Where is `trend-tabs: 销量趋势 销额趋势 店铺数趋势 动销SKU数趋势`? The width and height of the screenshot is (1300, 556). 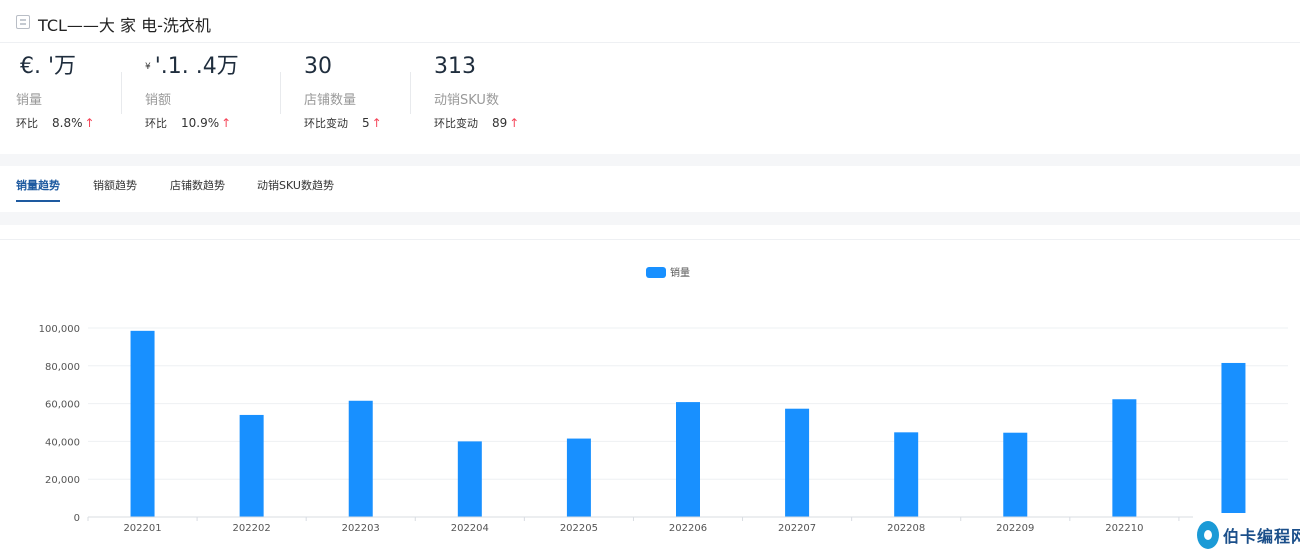 trend-tabs: 销量趋势 销额趋势 店铺数趋势 动销SKU数趋势 is located at coordinates (650, 189).